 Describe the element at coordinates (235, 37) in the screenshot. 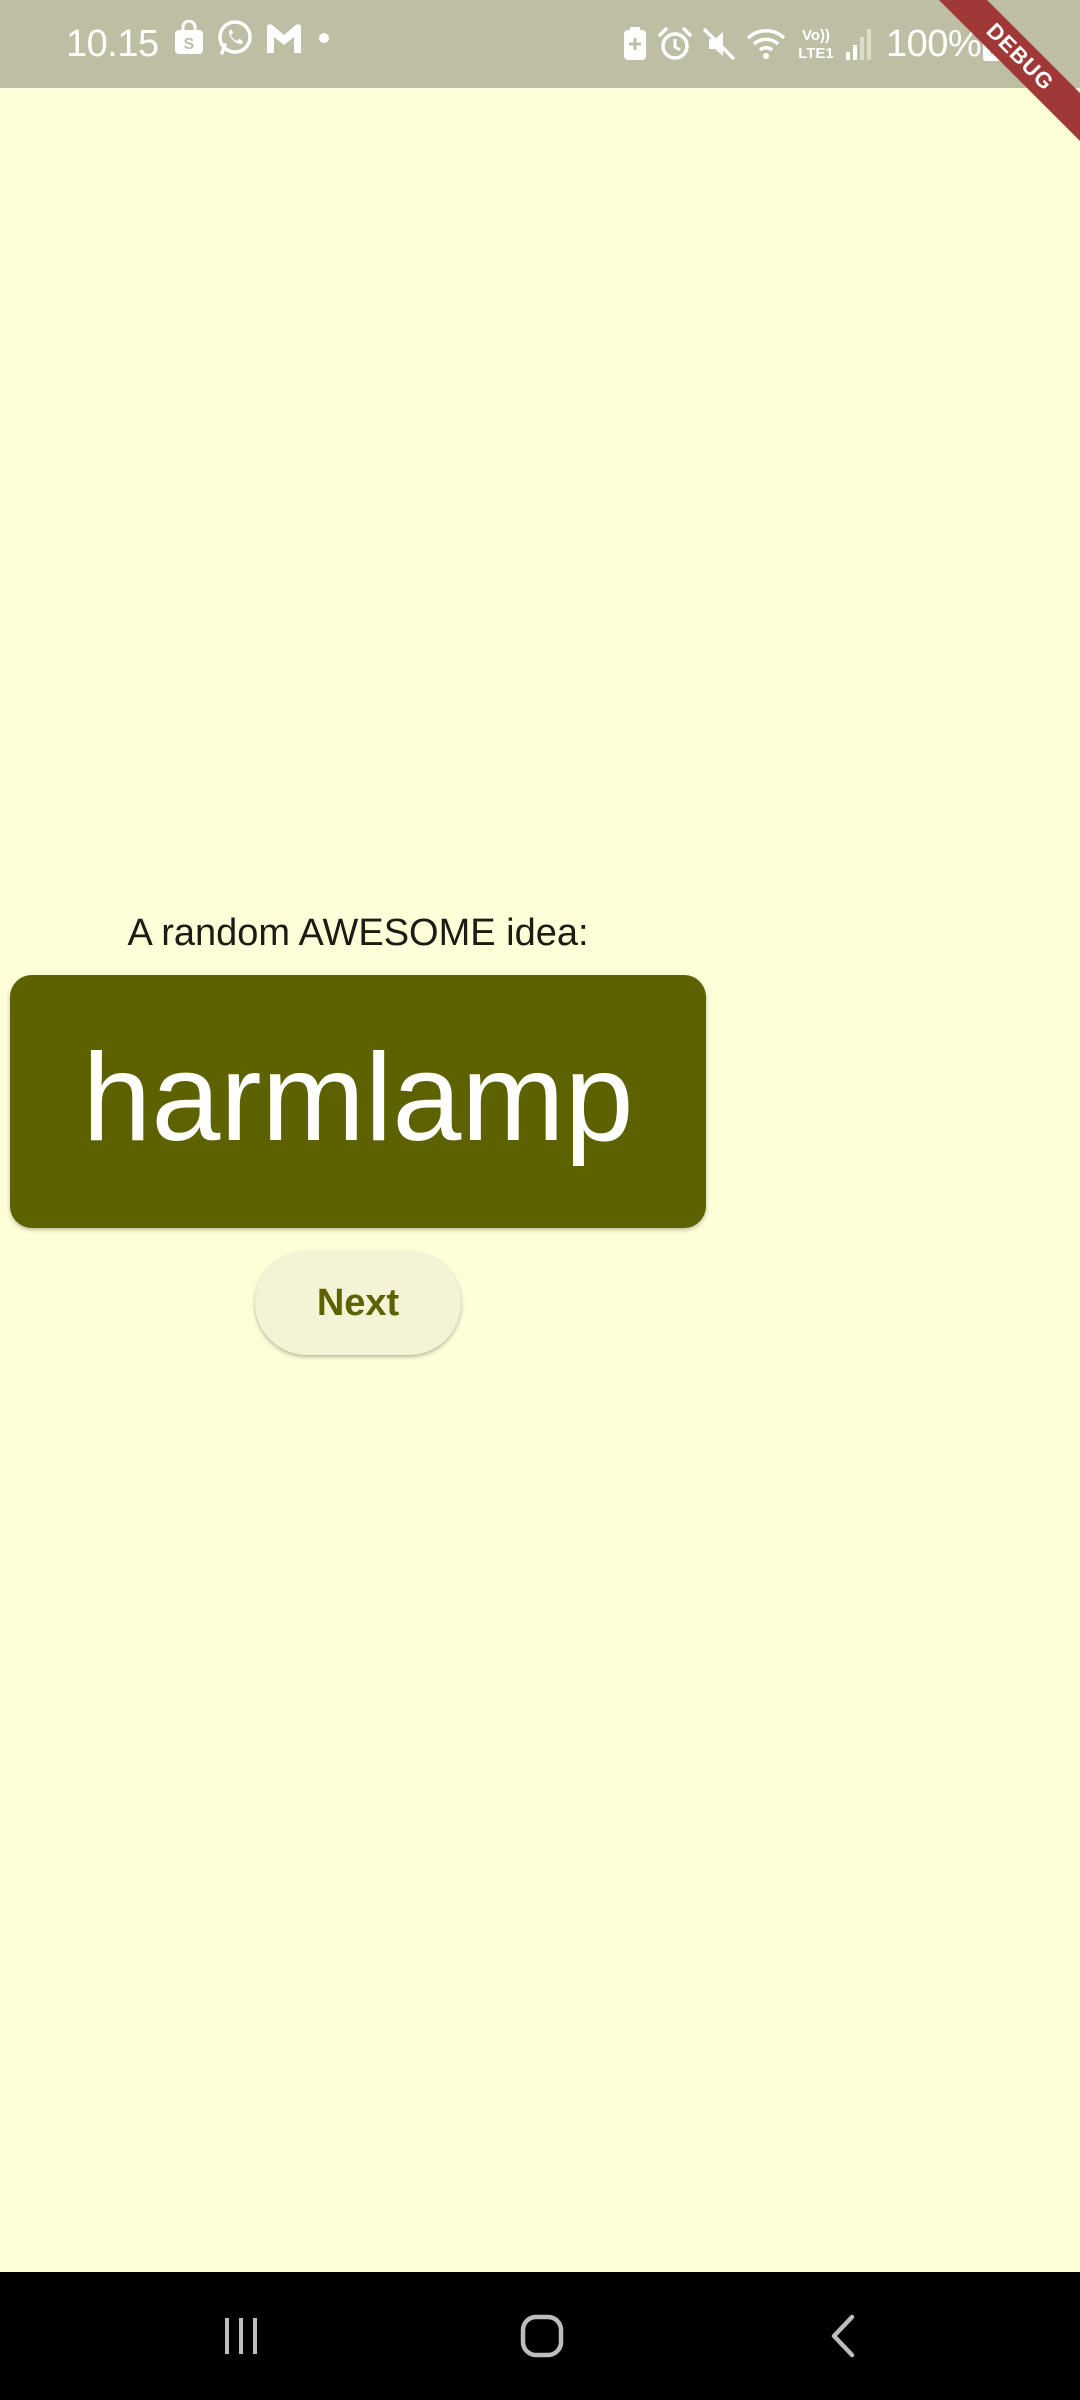

I see `whatsapp-icon` at that location.